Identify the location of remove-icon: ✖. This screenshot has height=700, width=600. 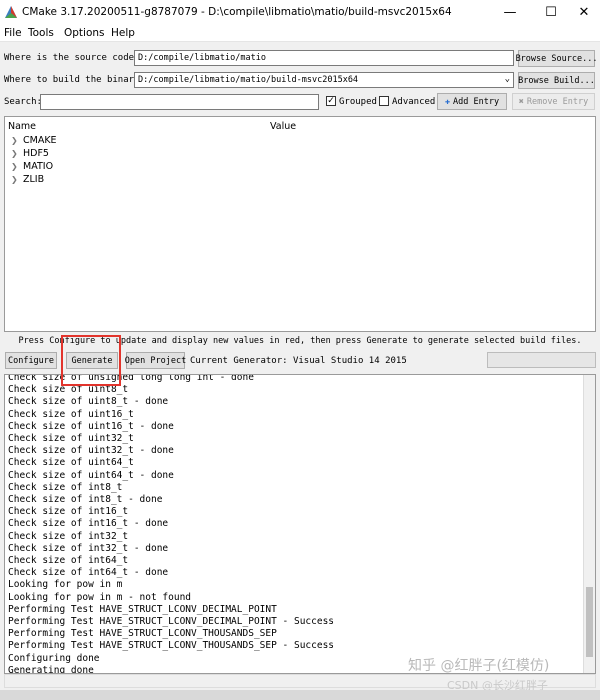
(521, 101).